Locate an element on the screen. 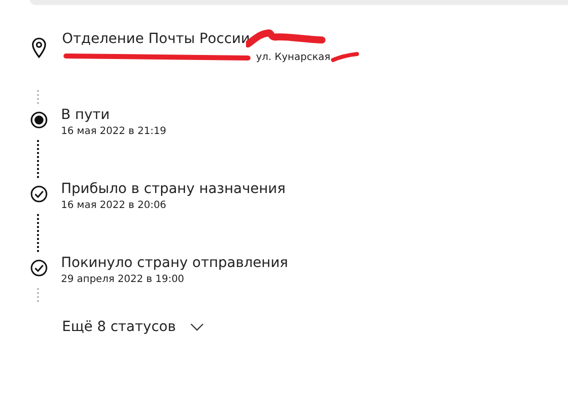 The image size is (568, 407). show-more-button: Ещё 8 статусов is located at coordinates (133, 327).